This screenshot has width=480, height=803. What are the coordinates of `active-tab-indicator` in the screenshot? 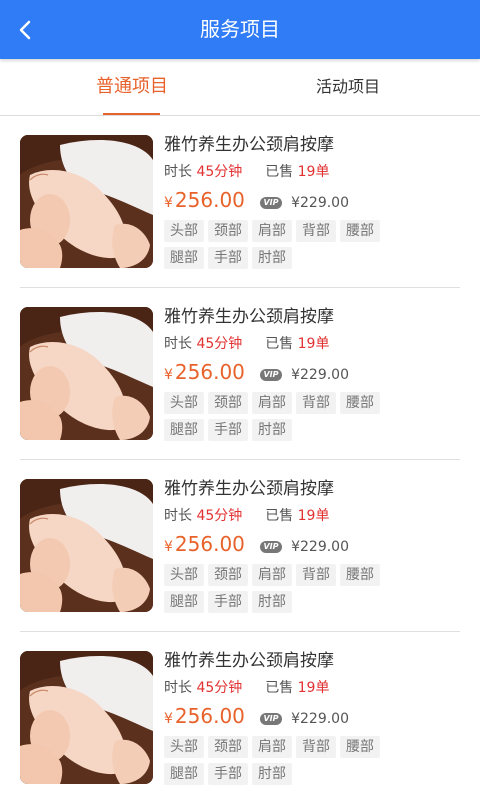 It's located at (131, 114).